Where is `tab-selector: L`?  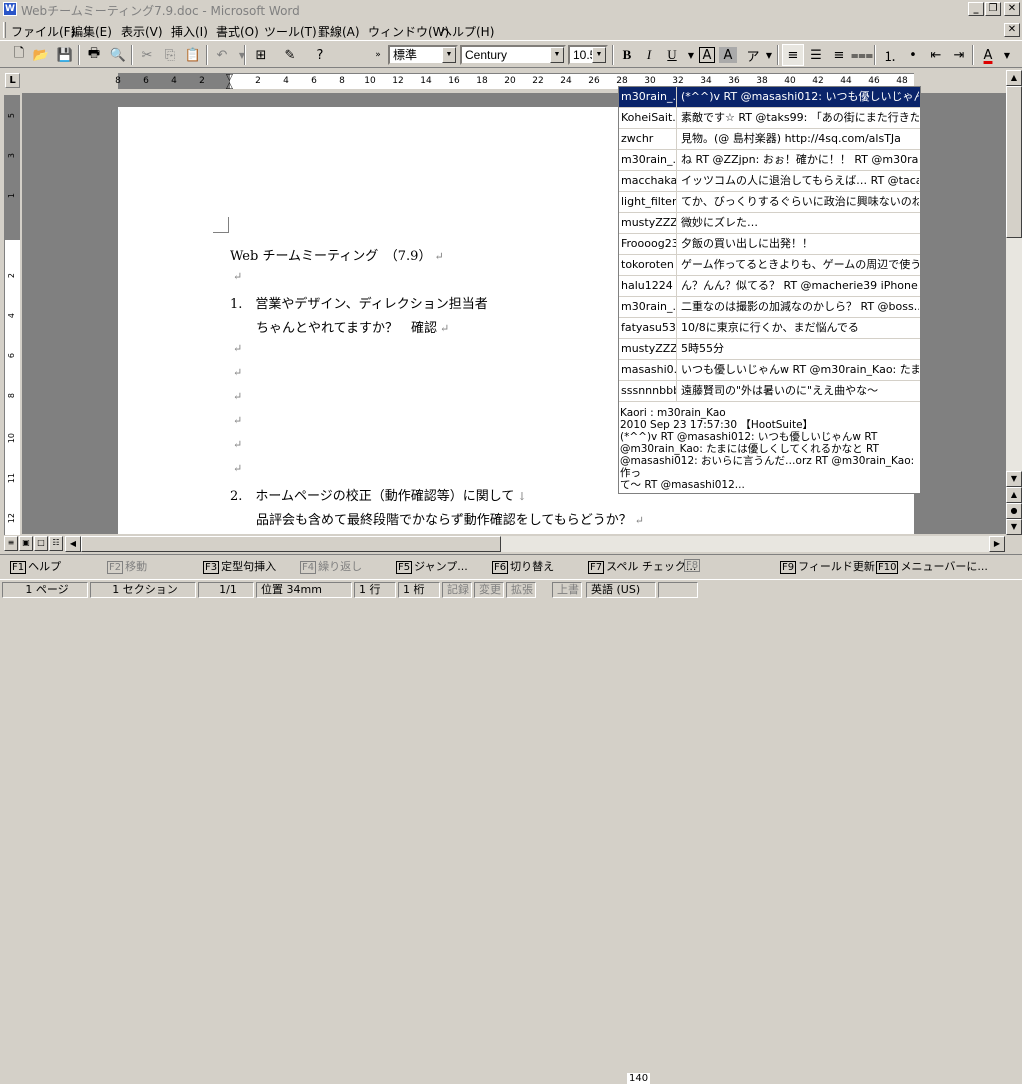 tab-selector: L is located at coordinates (12, 80).